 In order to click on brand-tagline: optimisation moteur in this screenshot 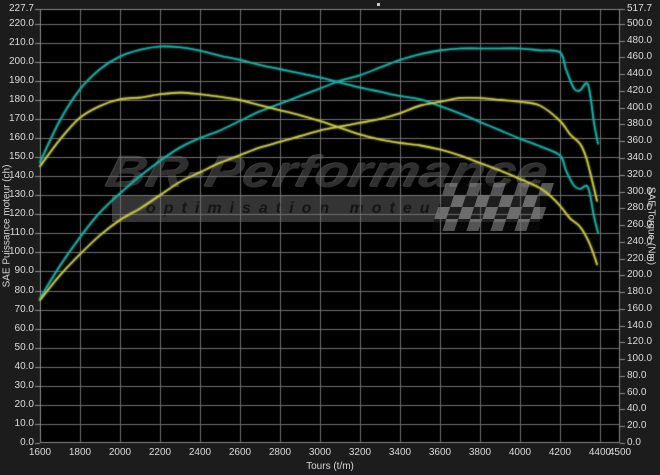, I will do `click(299, 208)`.